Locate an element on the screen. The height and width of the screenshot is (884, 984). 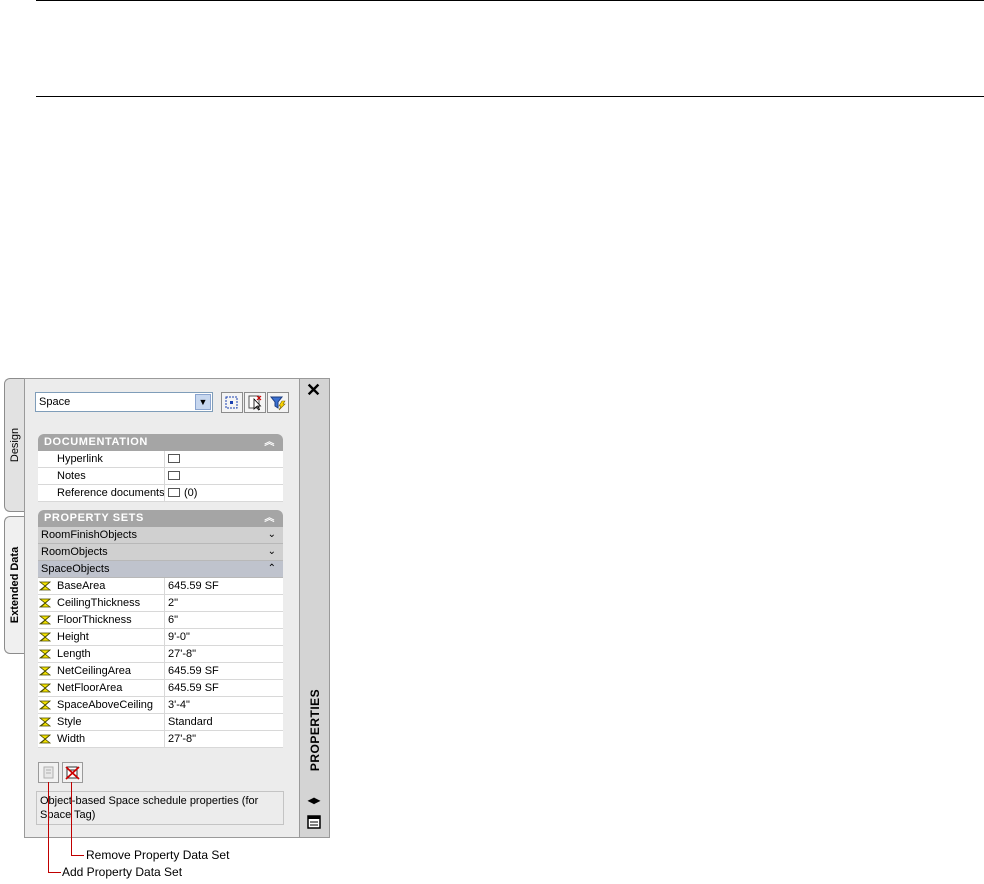
palette-menu-icon is located at coordinates (314, 822).